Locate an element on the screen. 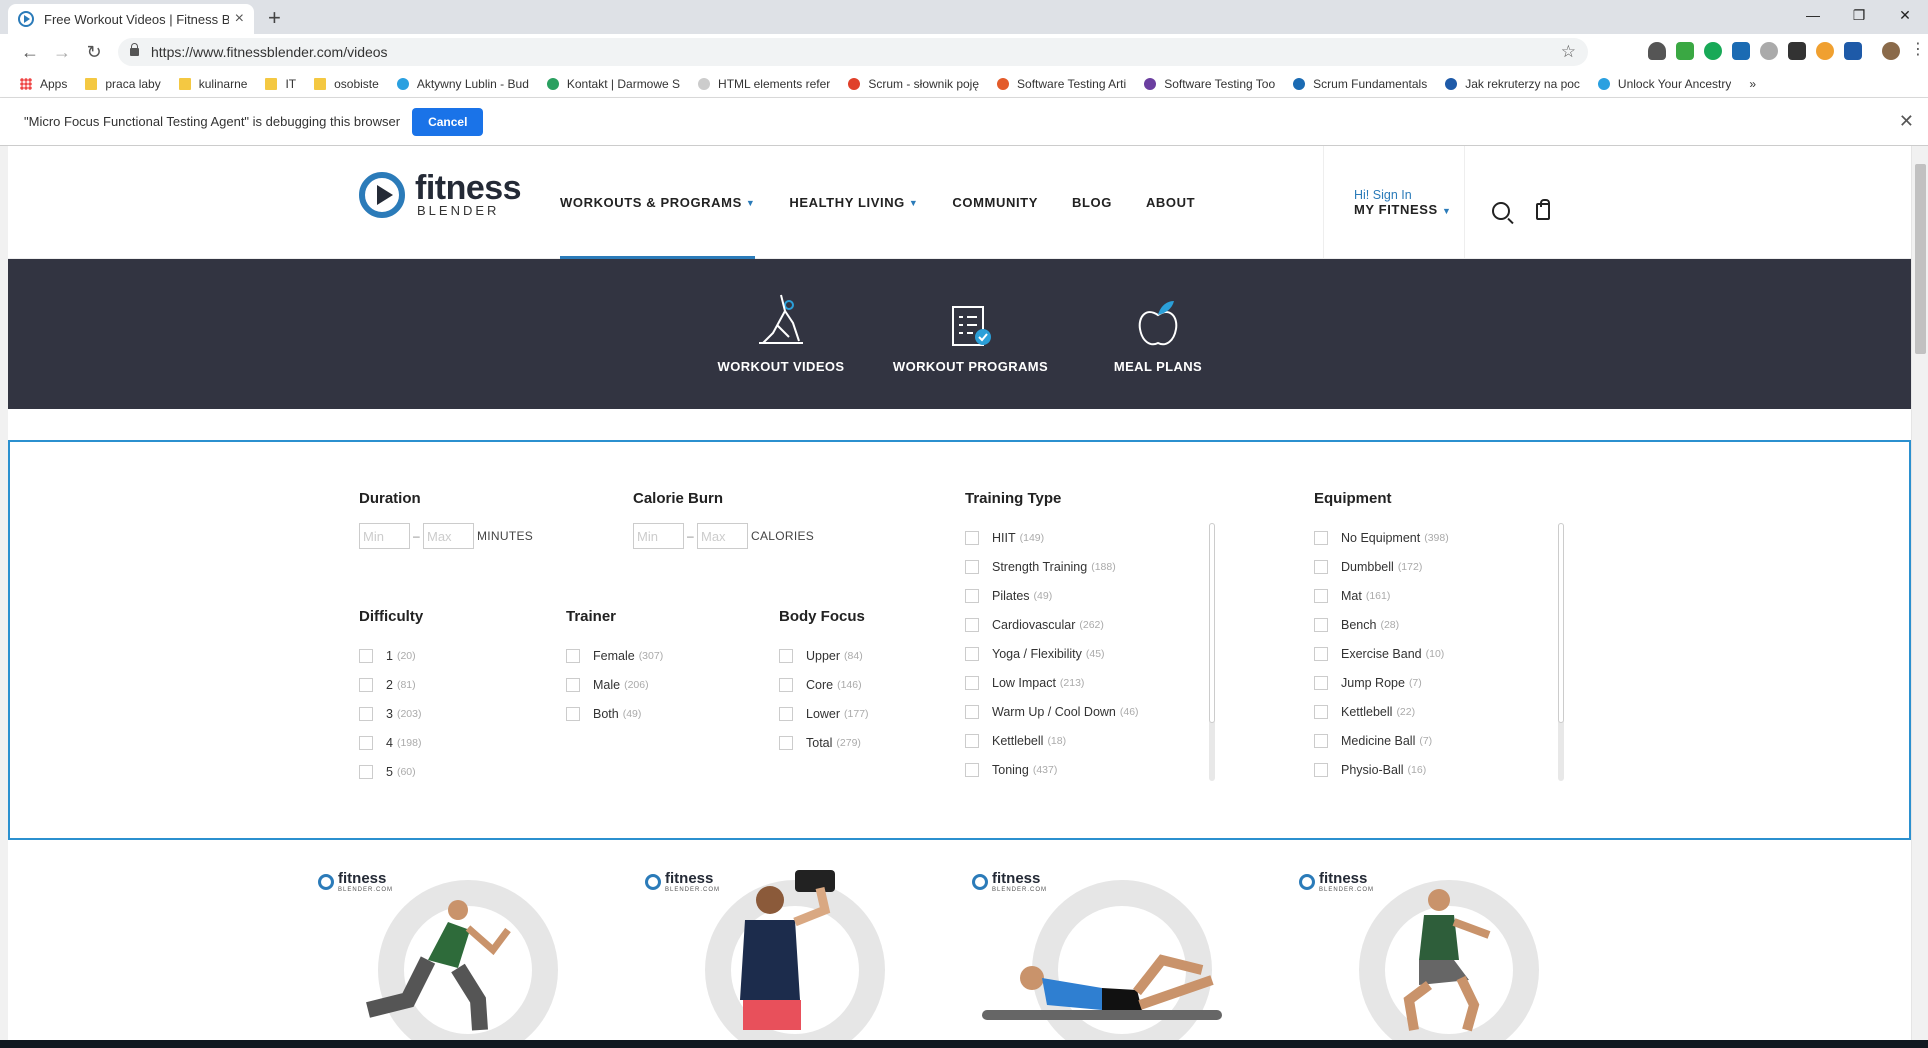 Image resolution: width=1928 pixels, height=1048 pixels. bookmark-item: Kontakt | Darmowe S is located at coordinates (613, 84).